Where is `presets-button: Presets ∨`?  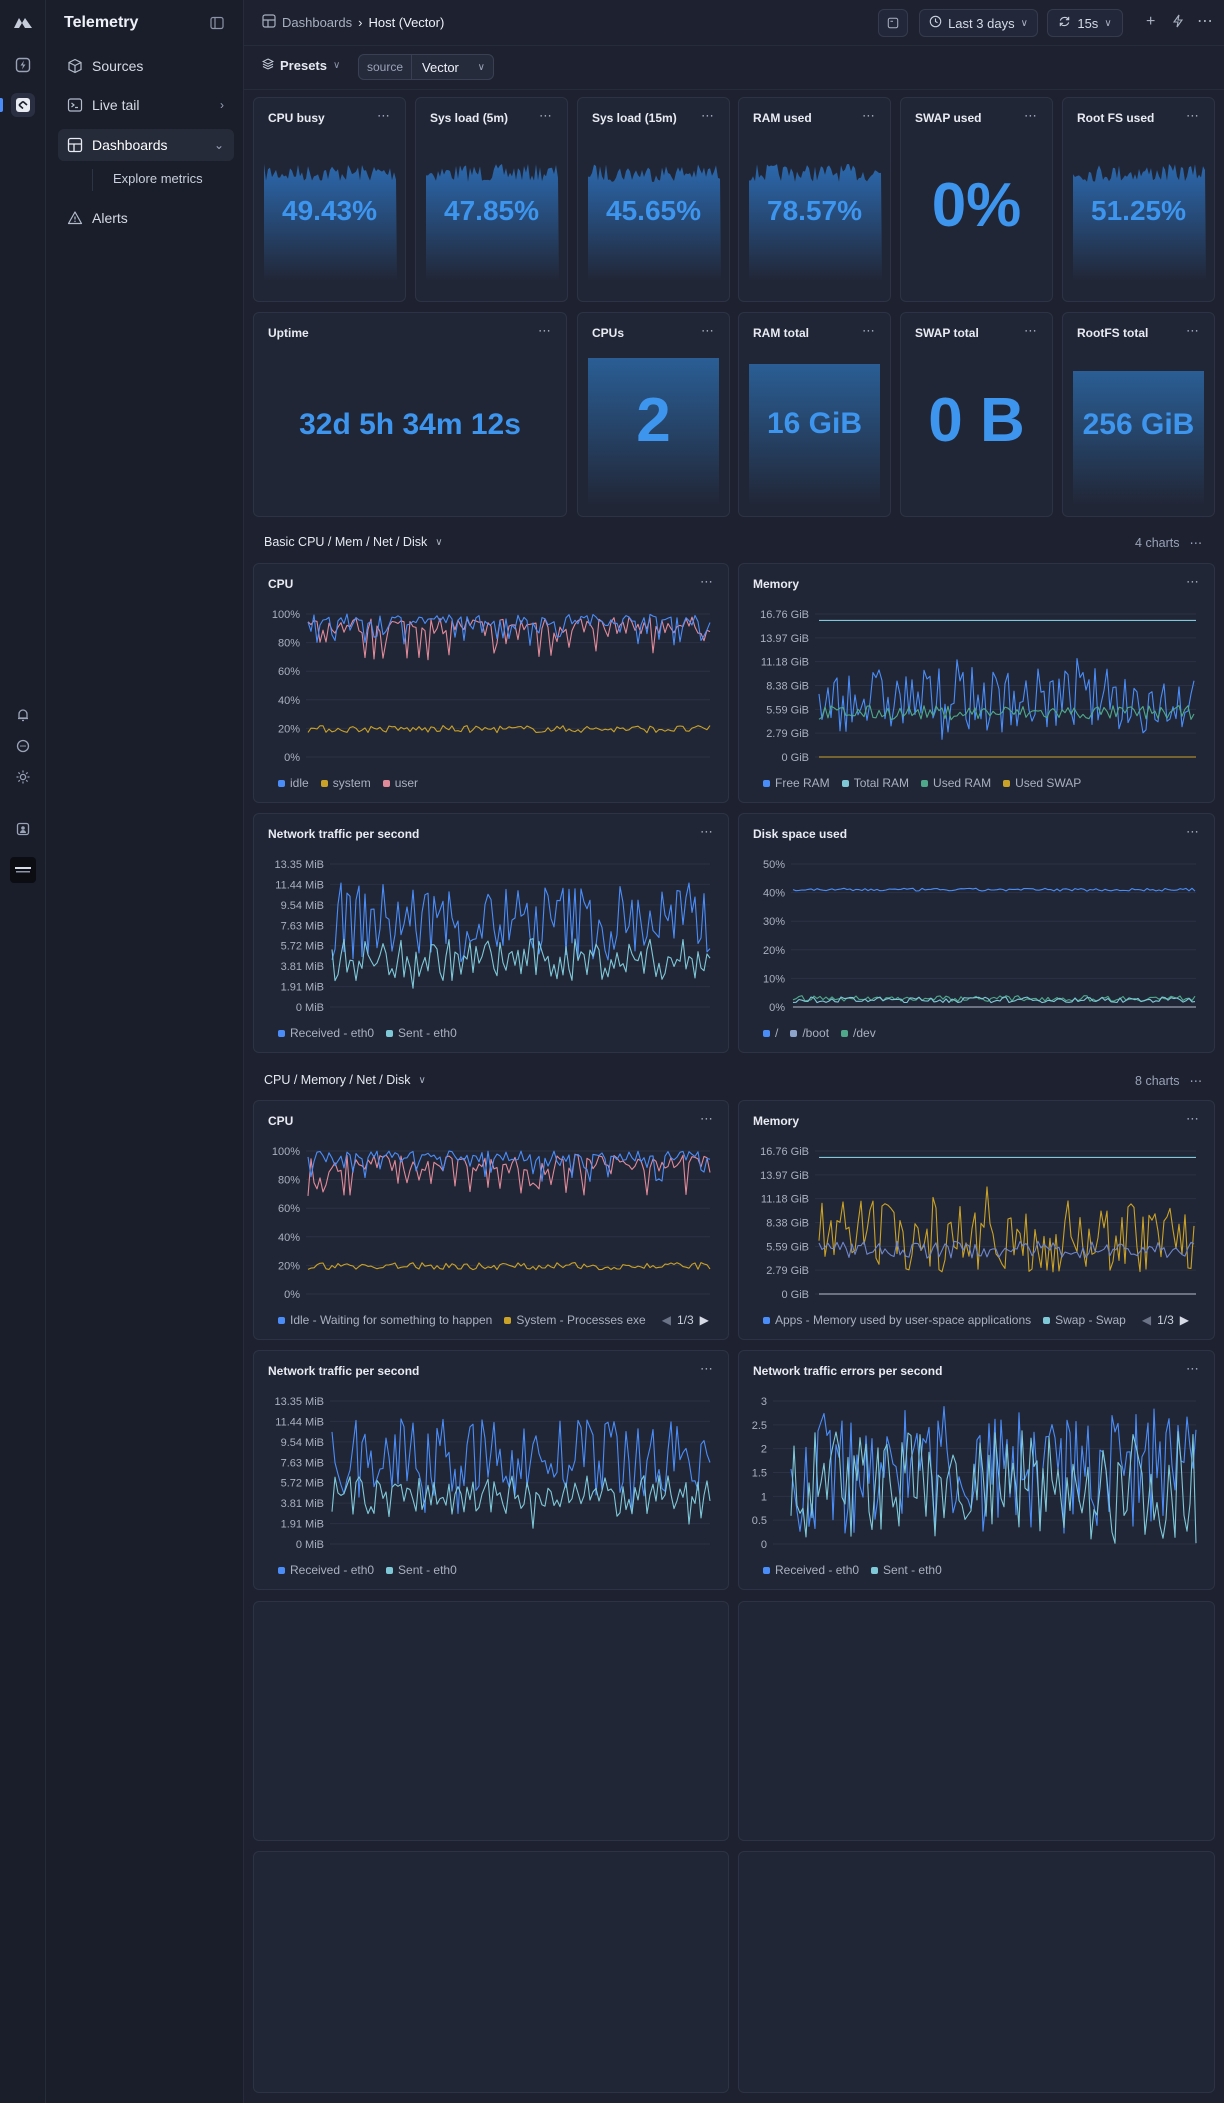
presets-button: Presets ∨ is located at coordinates (300, 65).